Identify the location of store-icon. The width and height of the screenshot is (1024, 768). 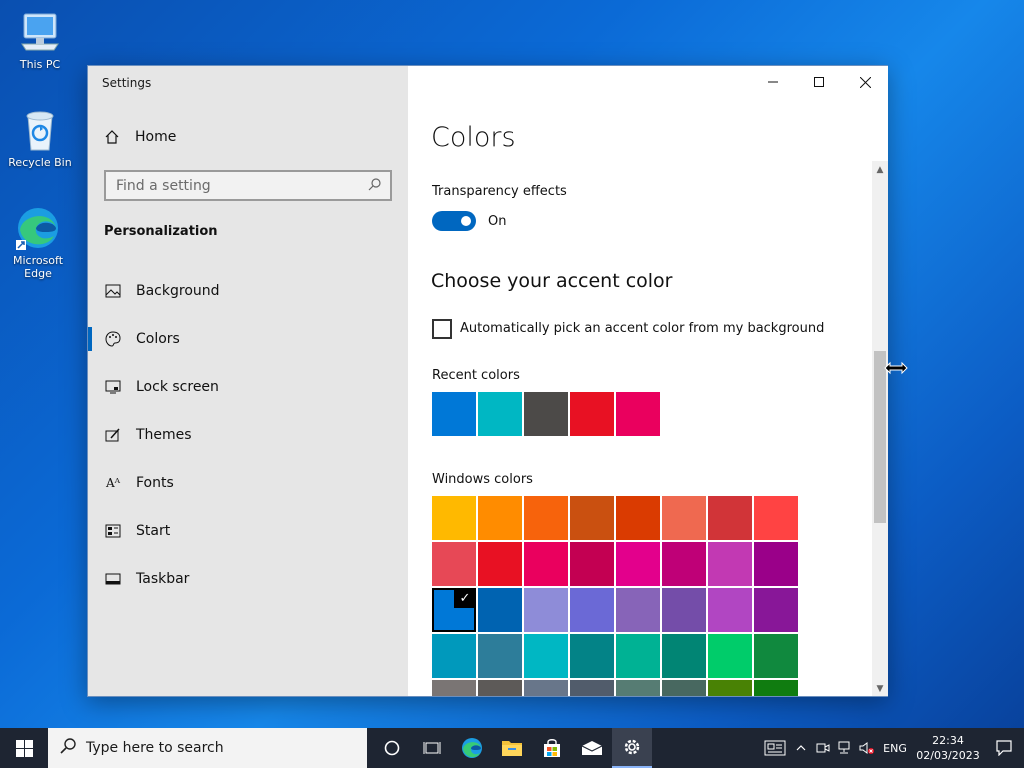
(552, 748).